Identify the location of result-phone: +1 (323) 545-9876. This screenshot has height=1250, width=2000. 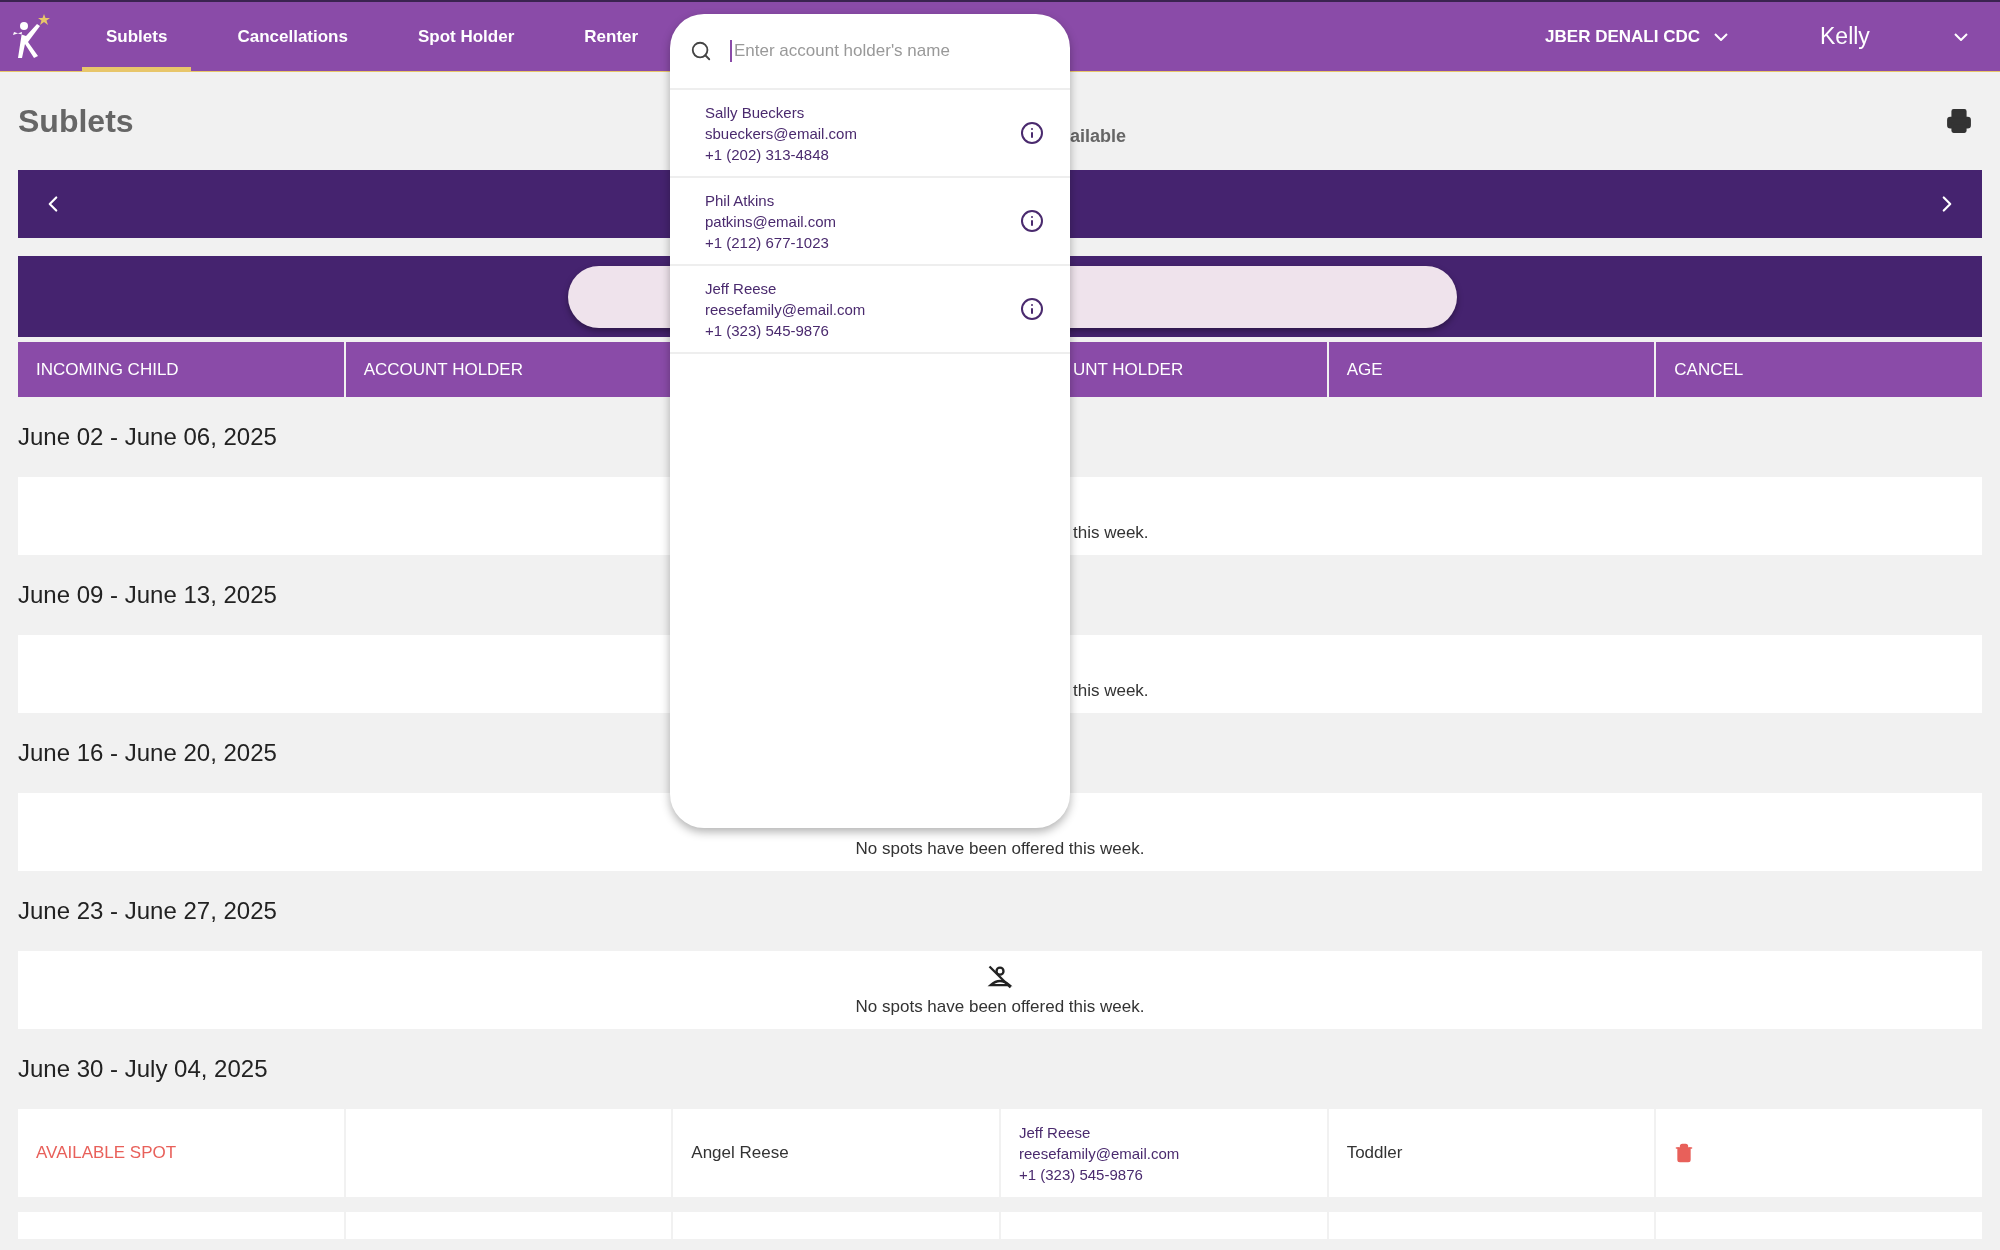
(767, 330).